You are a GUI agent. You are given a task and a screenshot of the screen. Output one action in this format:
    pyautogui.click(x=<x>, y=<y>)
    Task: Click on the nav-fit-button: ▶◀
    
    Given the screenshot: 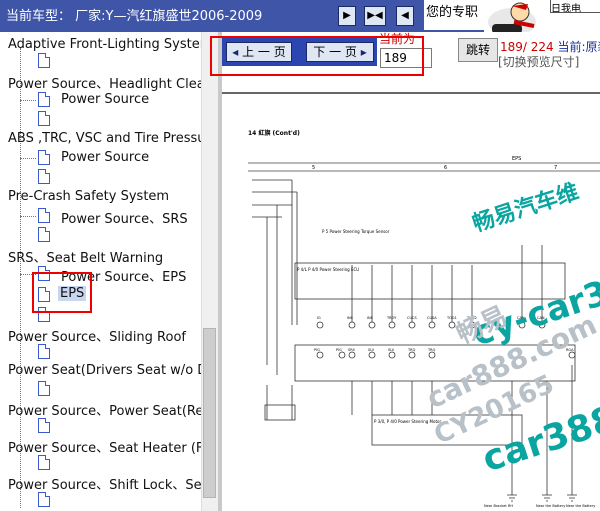 What is the action you would take?
    pyautogui.click(x=375, y=16)
    